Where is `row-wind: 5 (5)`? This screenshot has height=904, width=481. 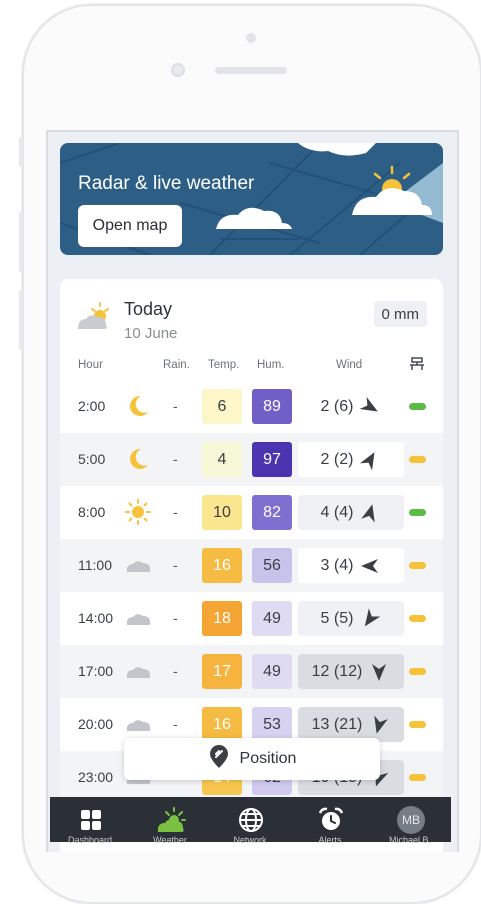 row-wind: 5 (5) is located at coordinates (351, 618).